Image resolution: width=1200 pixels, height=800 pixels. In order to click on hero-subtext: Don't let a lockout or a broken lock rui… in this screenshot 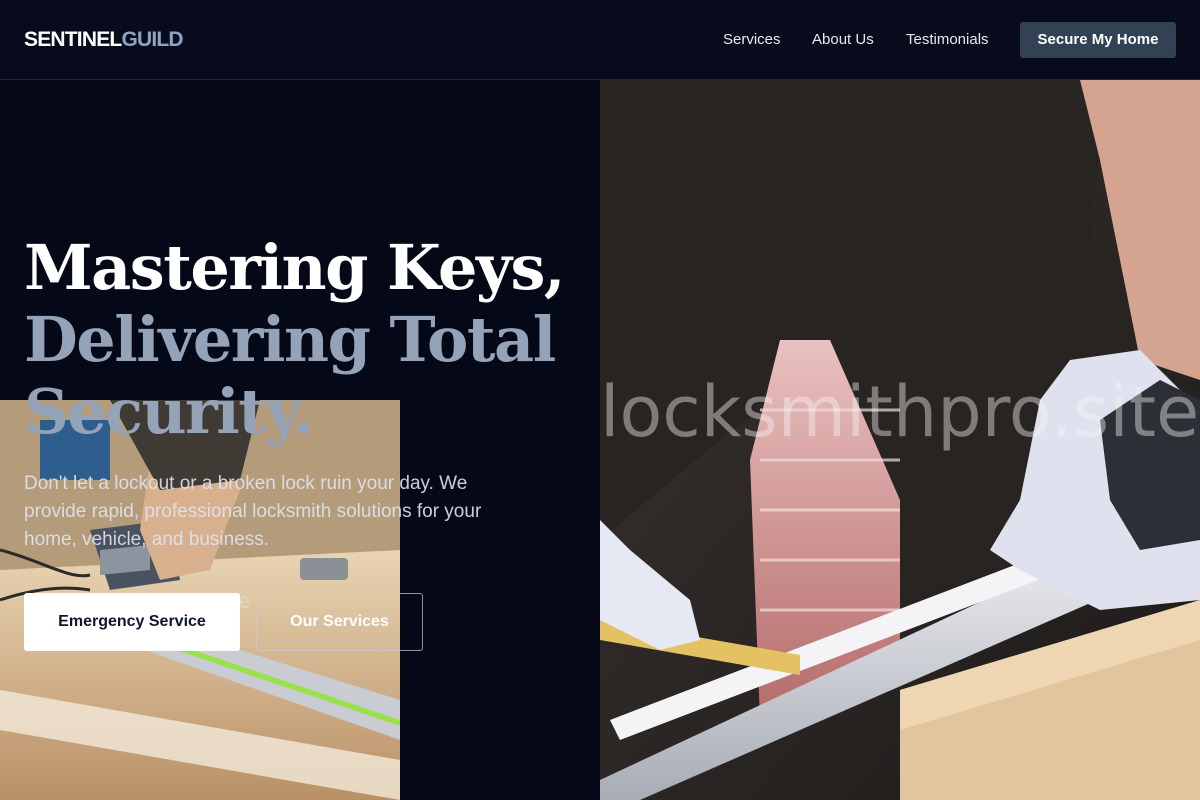, I will do `click(253, 511)`.